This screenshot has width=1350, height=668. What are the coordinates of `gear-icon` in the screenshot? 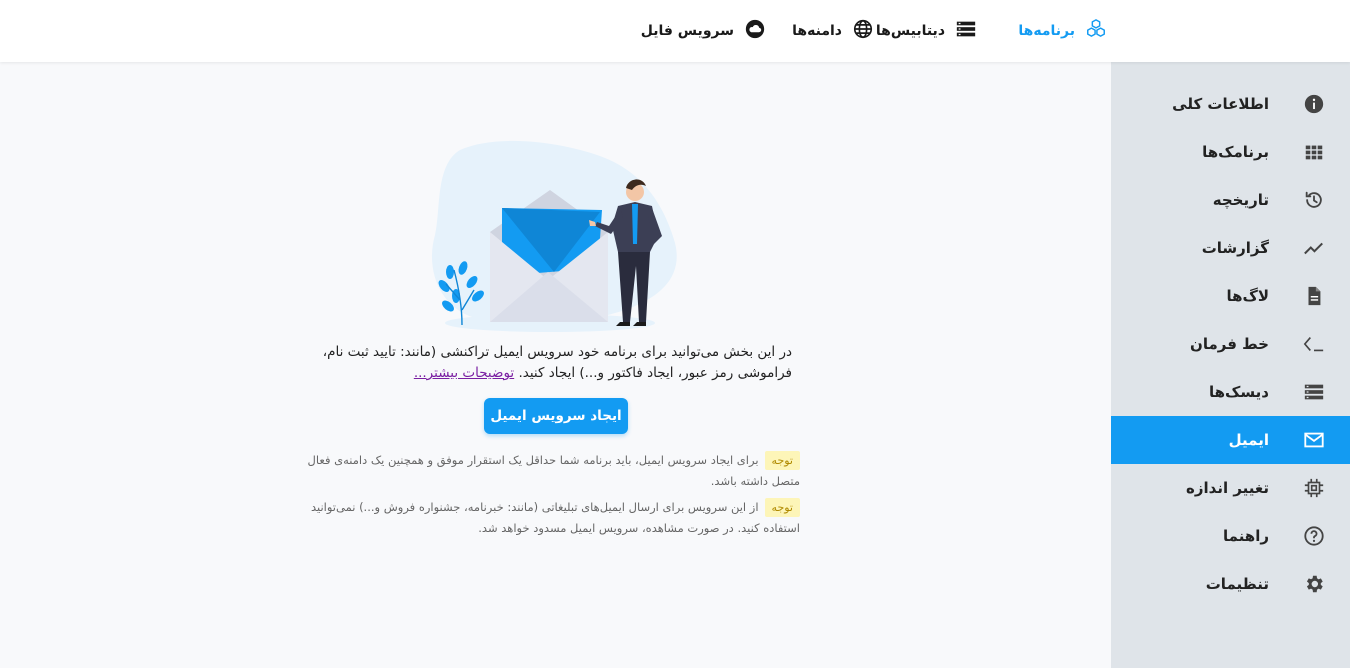 It's located at (1314, 584).